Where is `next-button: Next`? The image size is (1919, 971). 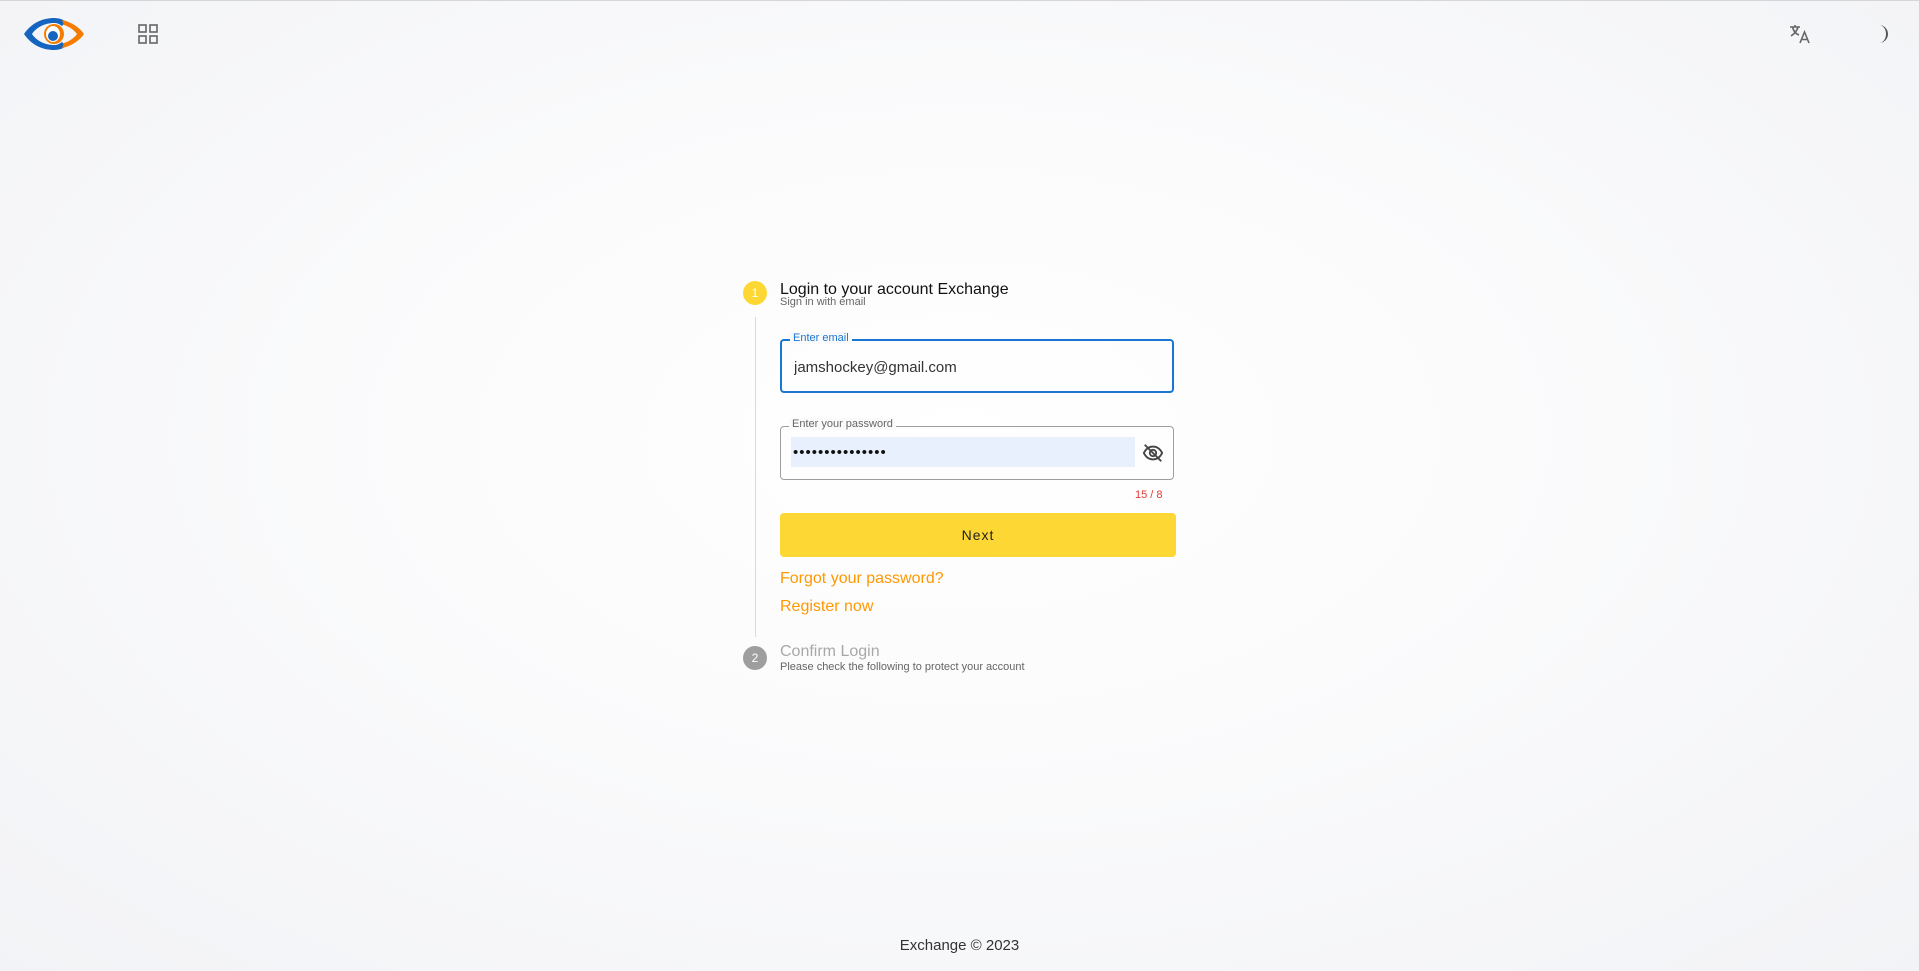
next-button: Next is located at coordinates (978, 535).